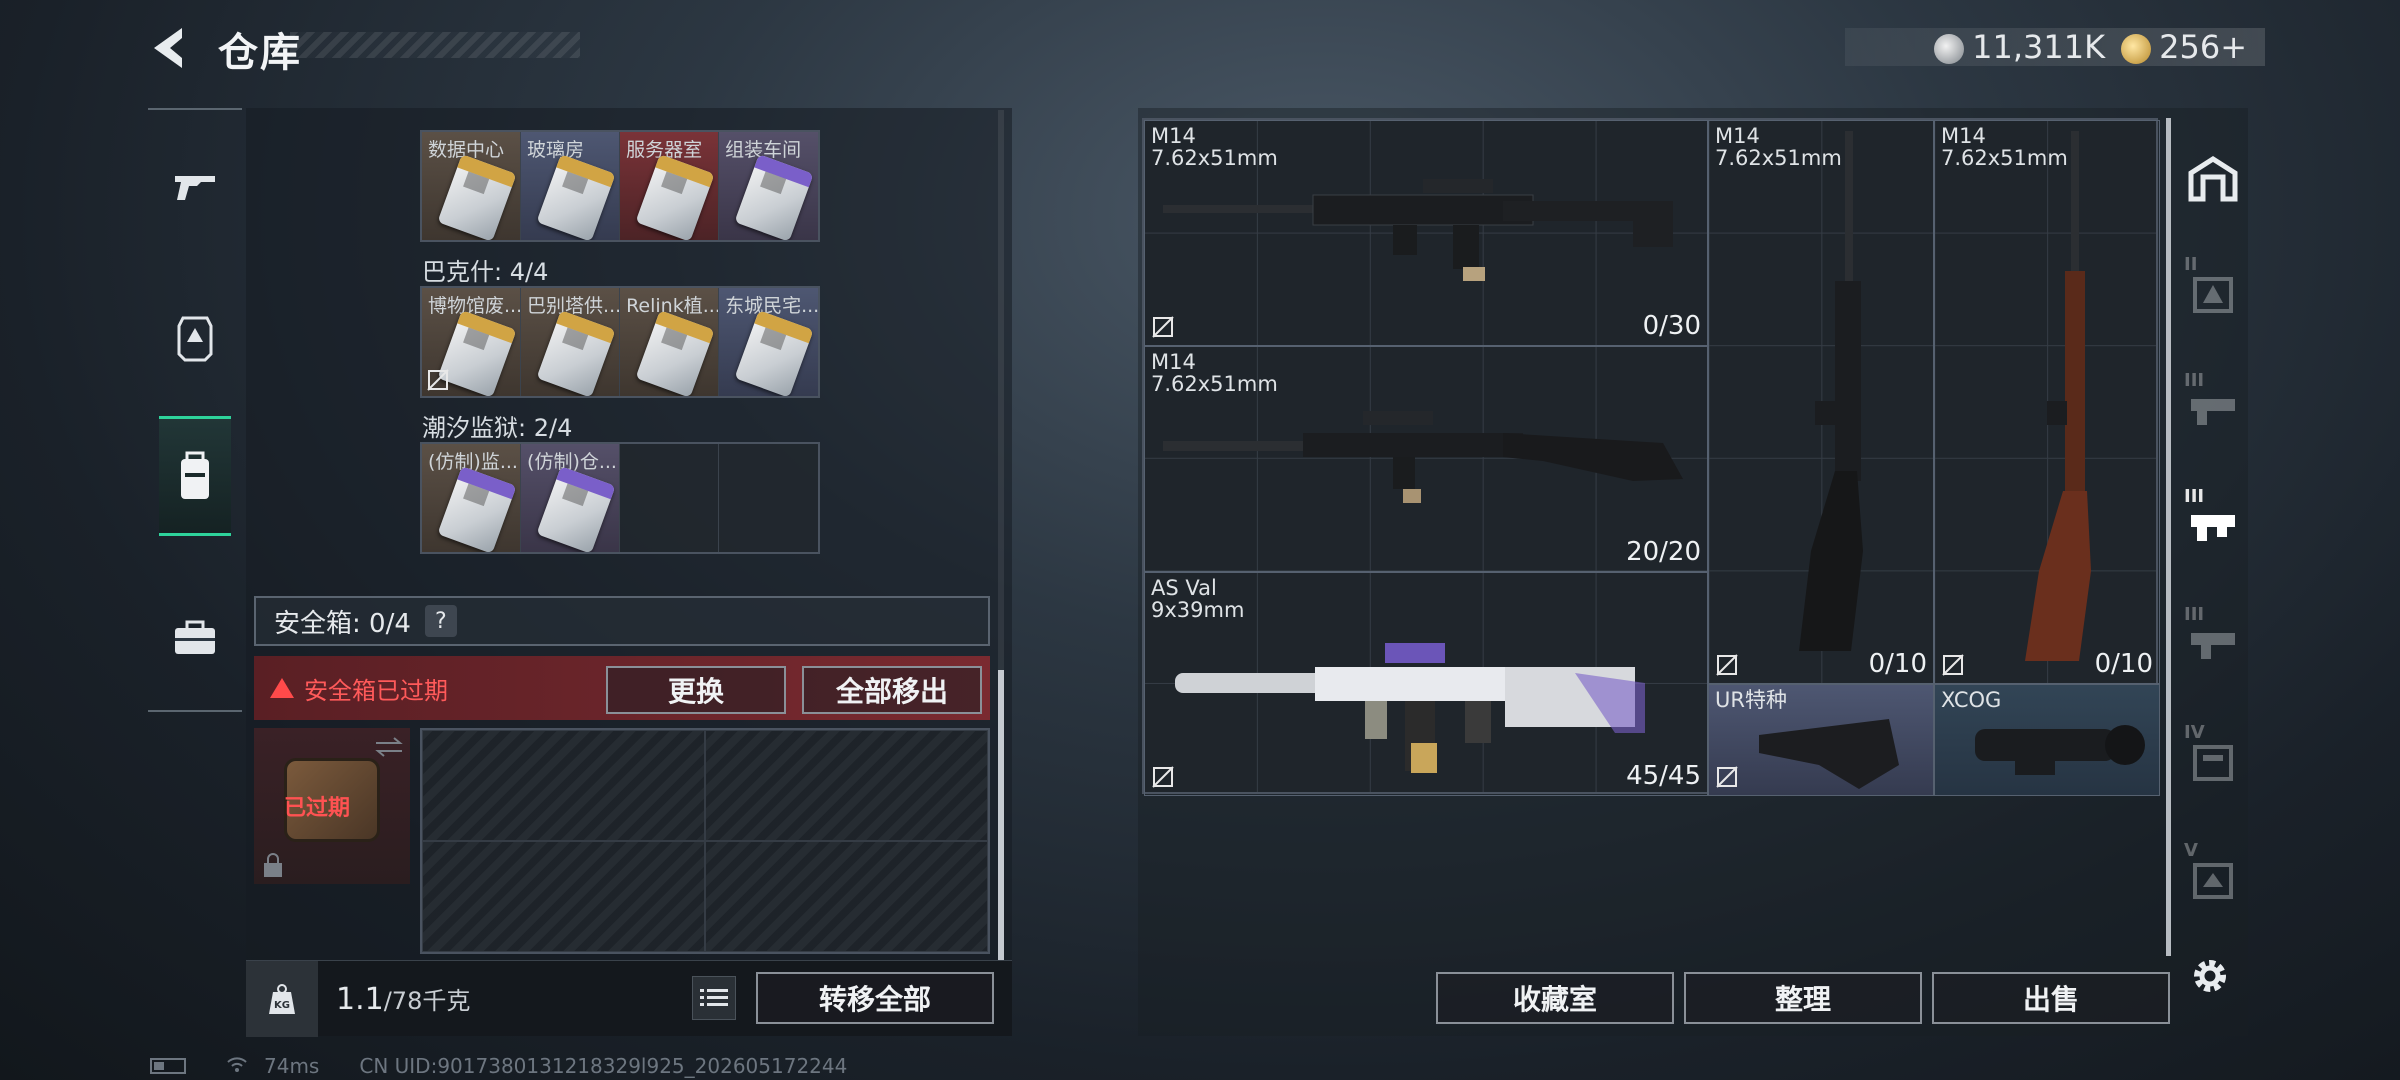 The height and width of the screenshot is (1080, 2400). I want to click on wifi-icon, so click(237, 1066).